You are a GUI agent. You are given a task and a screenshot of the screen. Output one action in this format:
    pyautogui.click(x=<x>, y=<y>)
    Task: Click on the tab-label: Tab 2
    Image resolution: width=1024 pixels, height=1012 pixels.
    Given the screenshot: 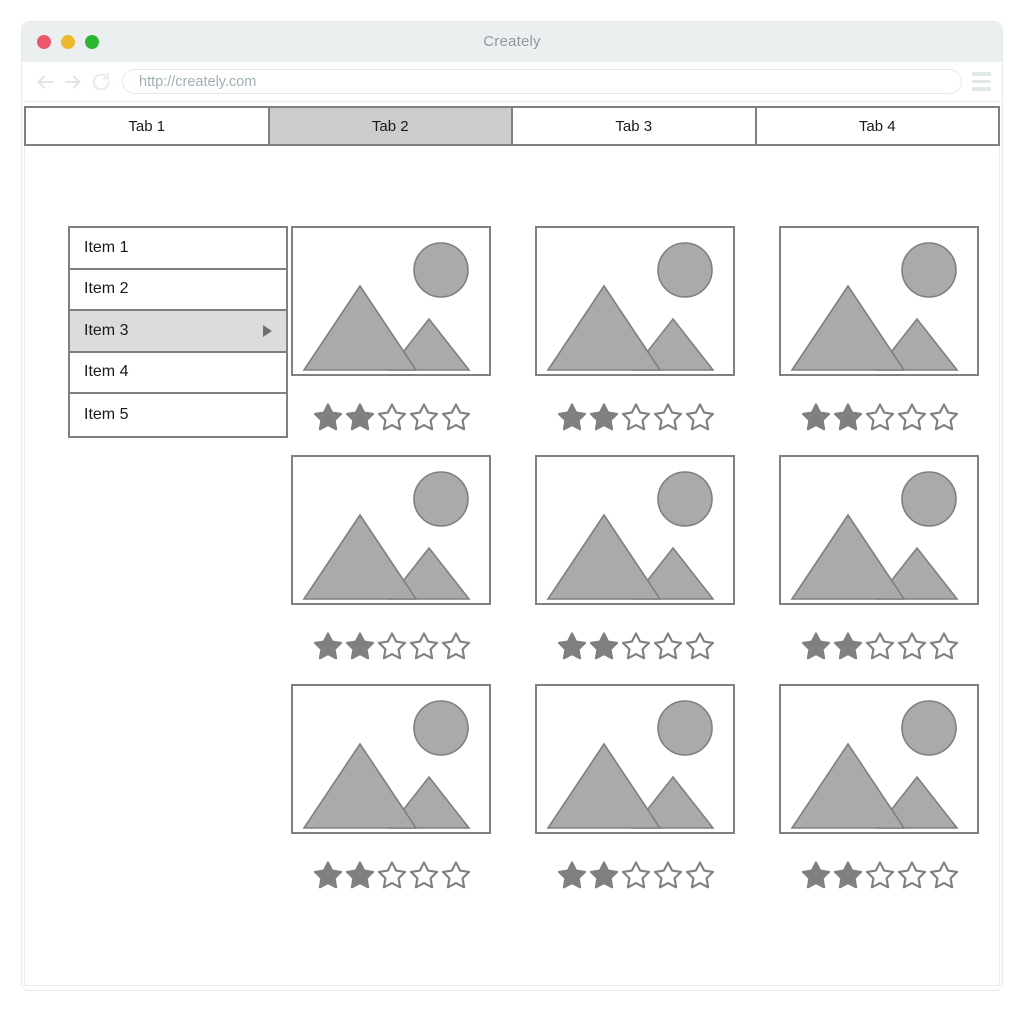 What is the action you would take?
    pyautogui.click(x=390, y=126)
    